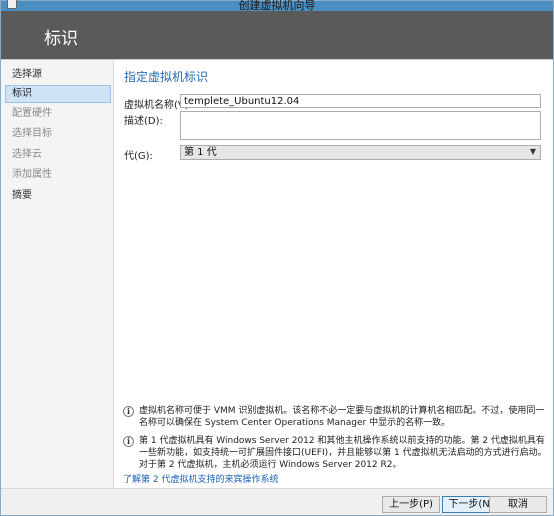  I want to click on chevron-down-icon: ▼, so click(533, 152).